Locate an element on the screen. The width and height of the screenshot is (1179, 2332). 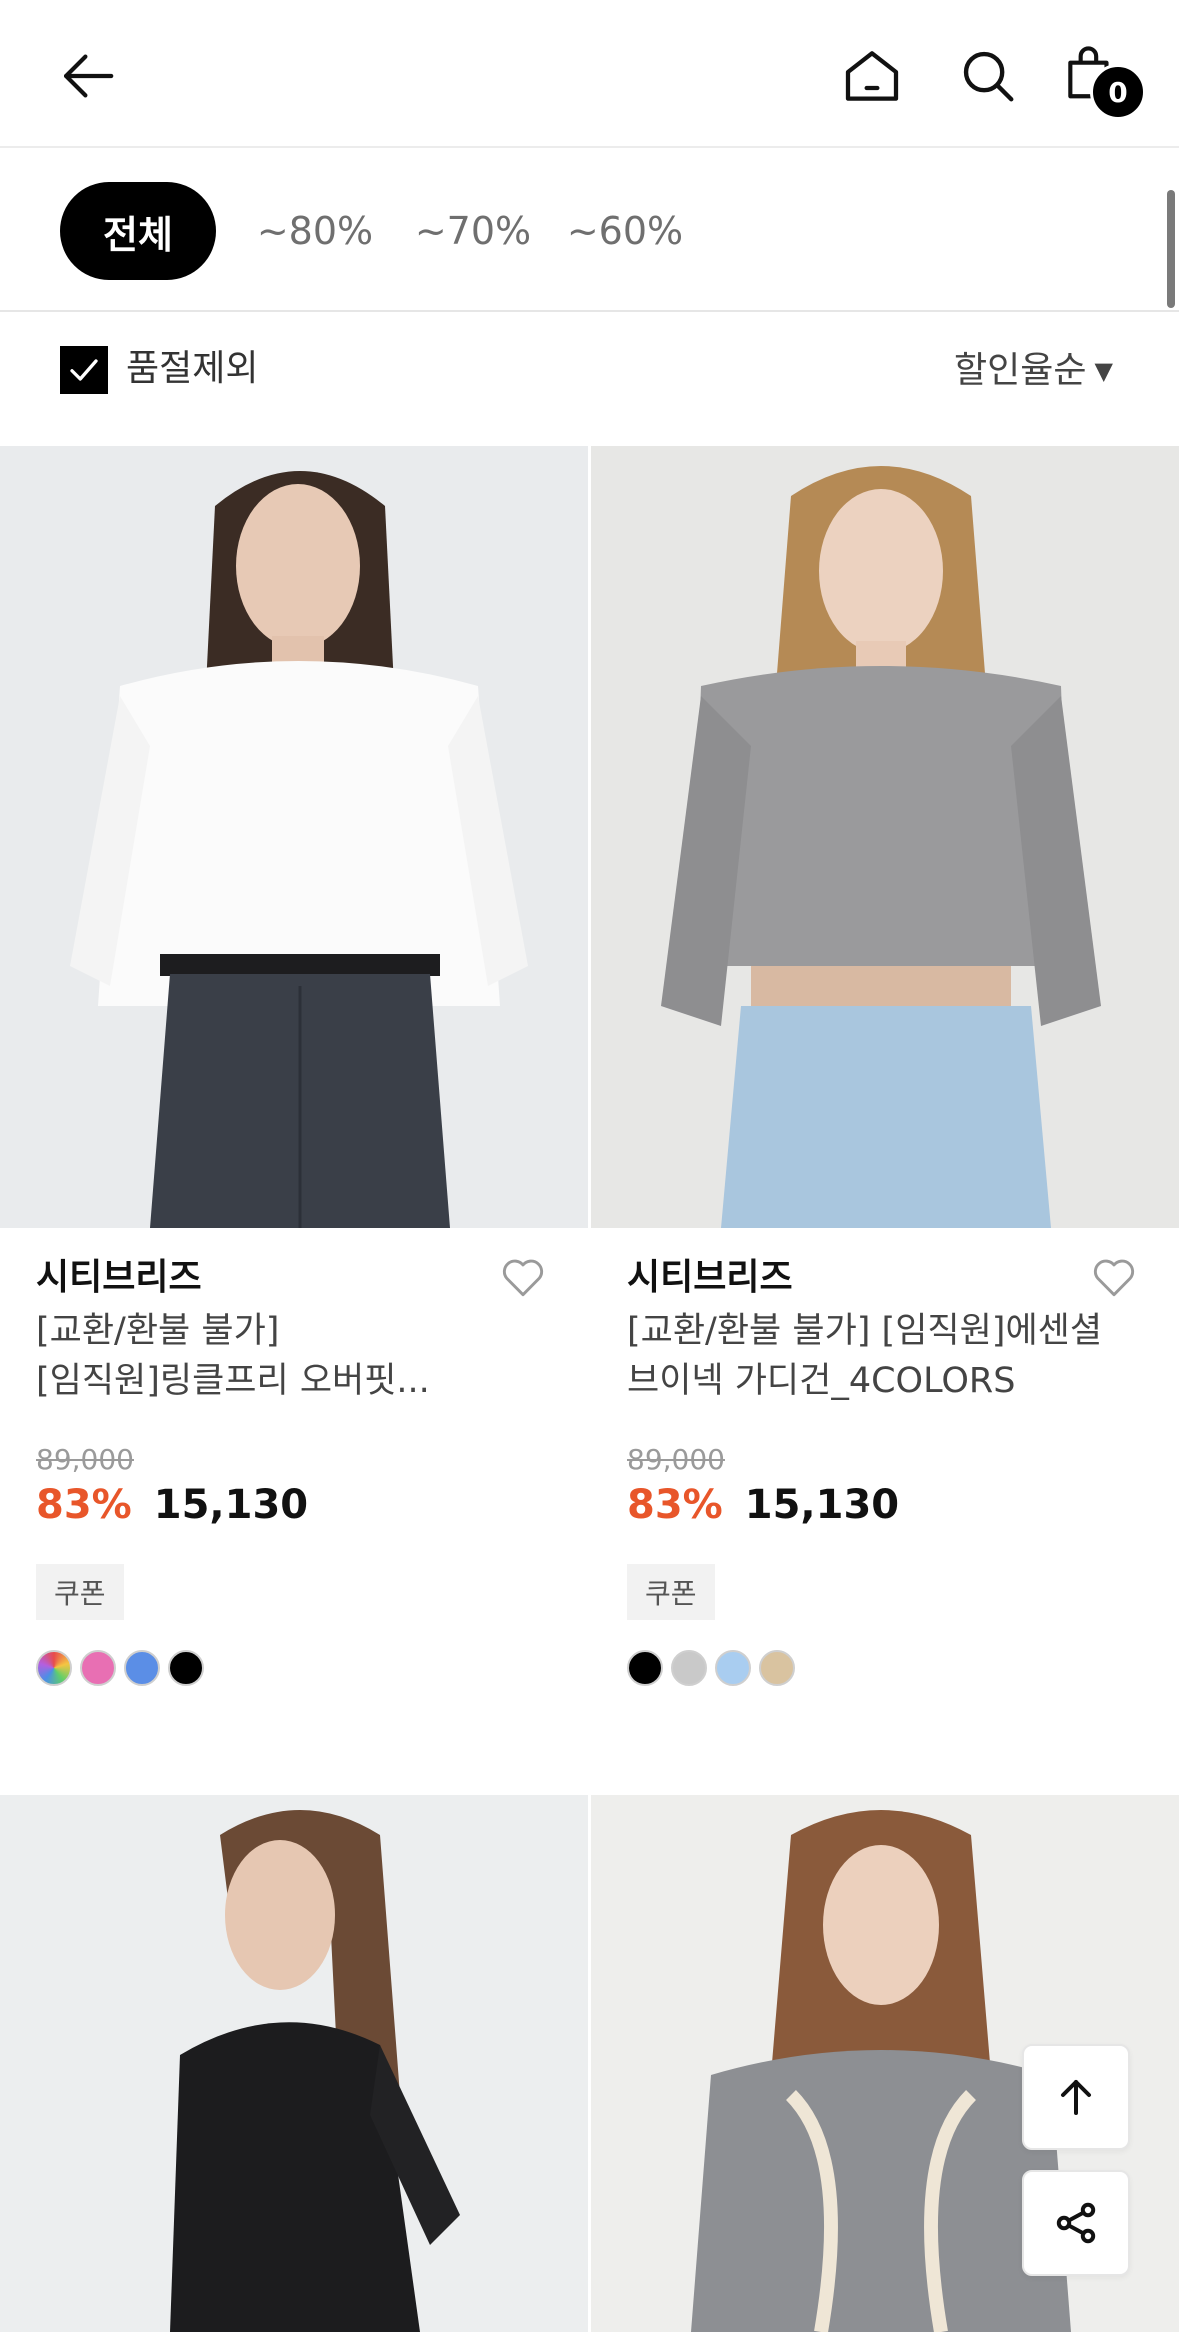
arrow-up-icon is located at coordinates (1076, 2097).